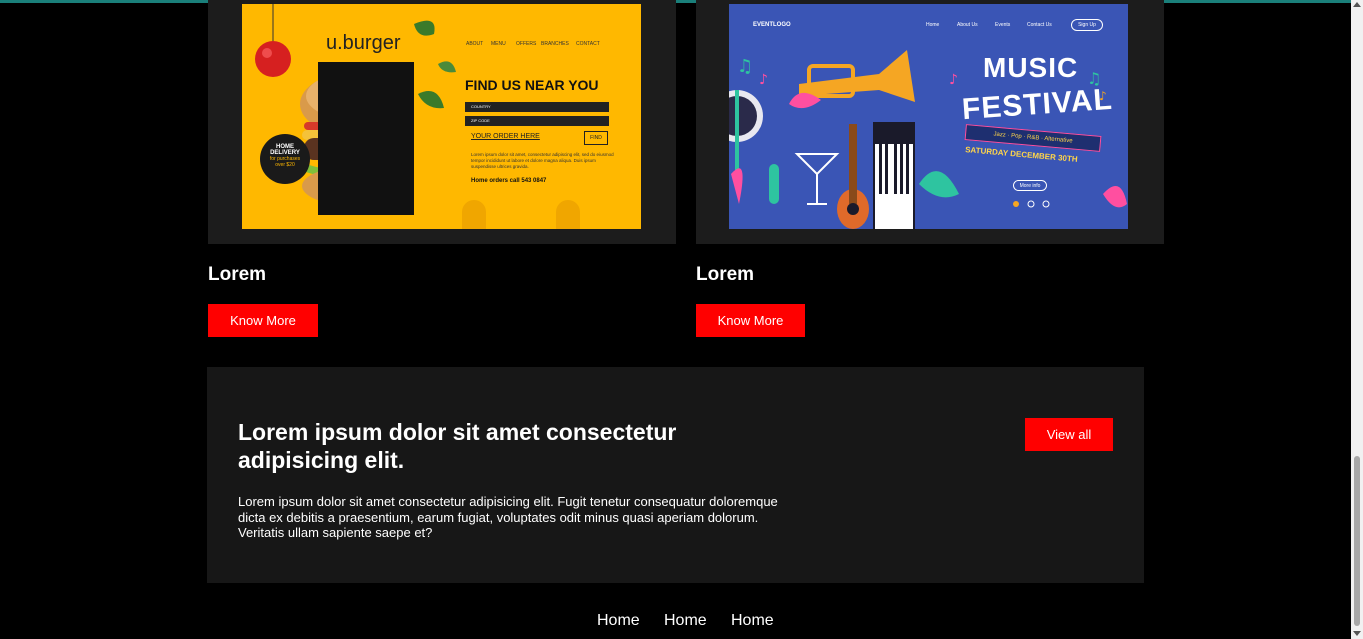 The width and height of the screenshot is (1363, 639). What do you see at coordinates (618, 621) in the screenshot?
I see `footer-link-home-1: Home` at bounding box center [618, 621].